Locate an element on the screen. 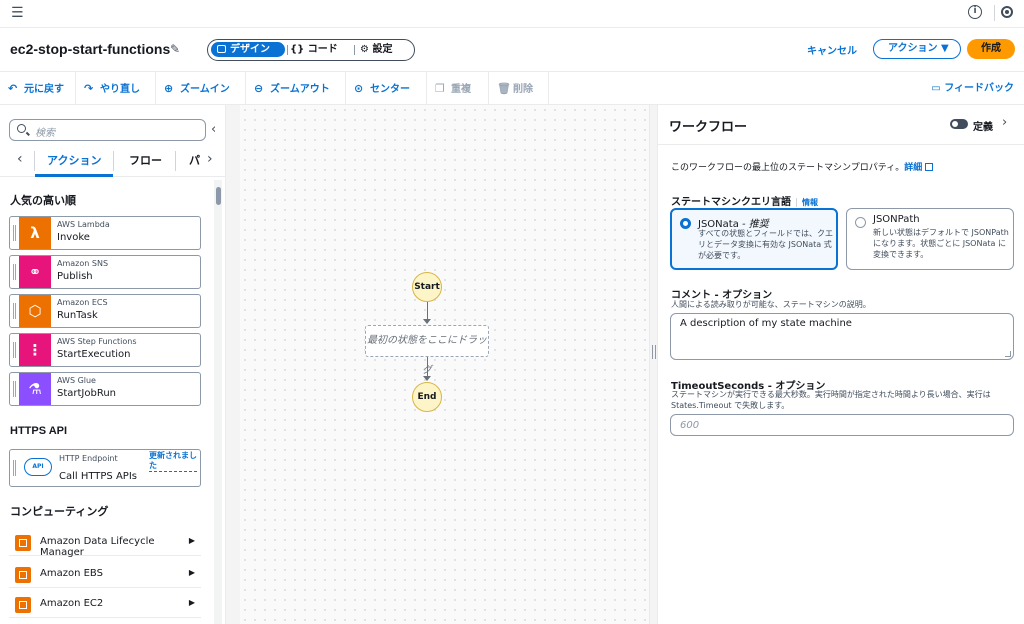 This screenshot has height=624, width=1024. hamburger-menu-icon: ☰ is located at coordinates (17, 13).